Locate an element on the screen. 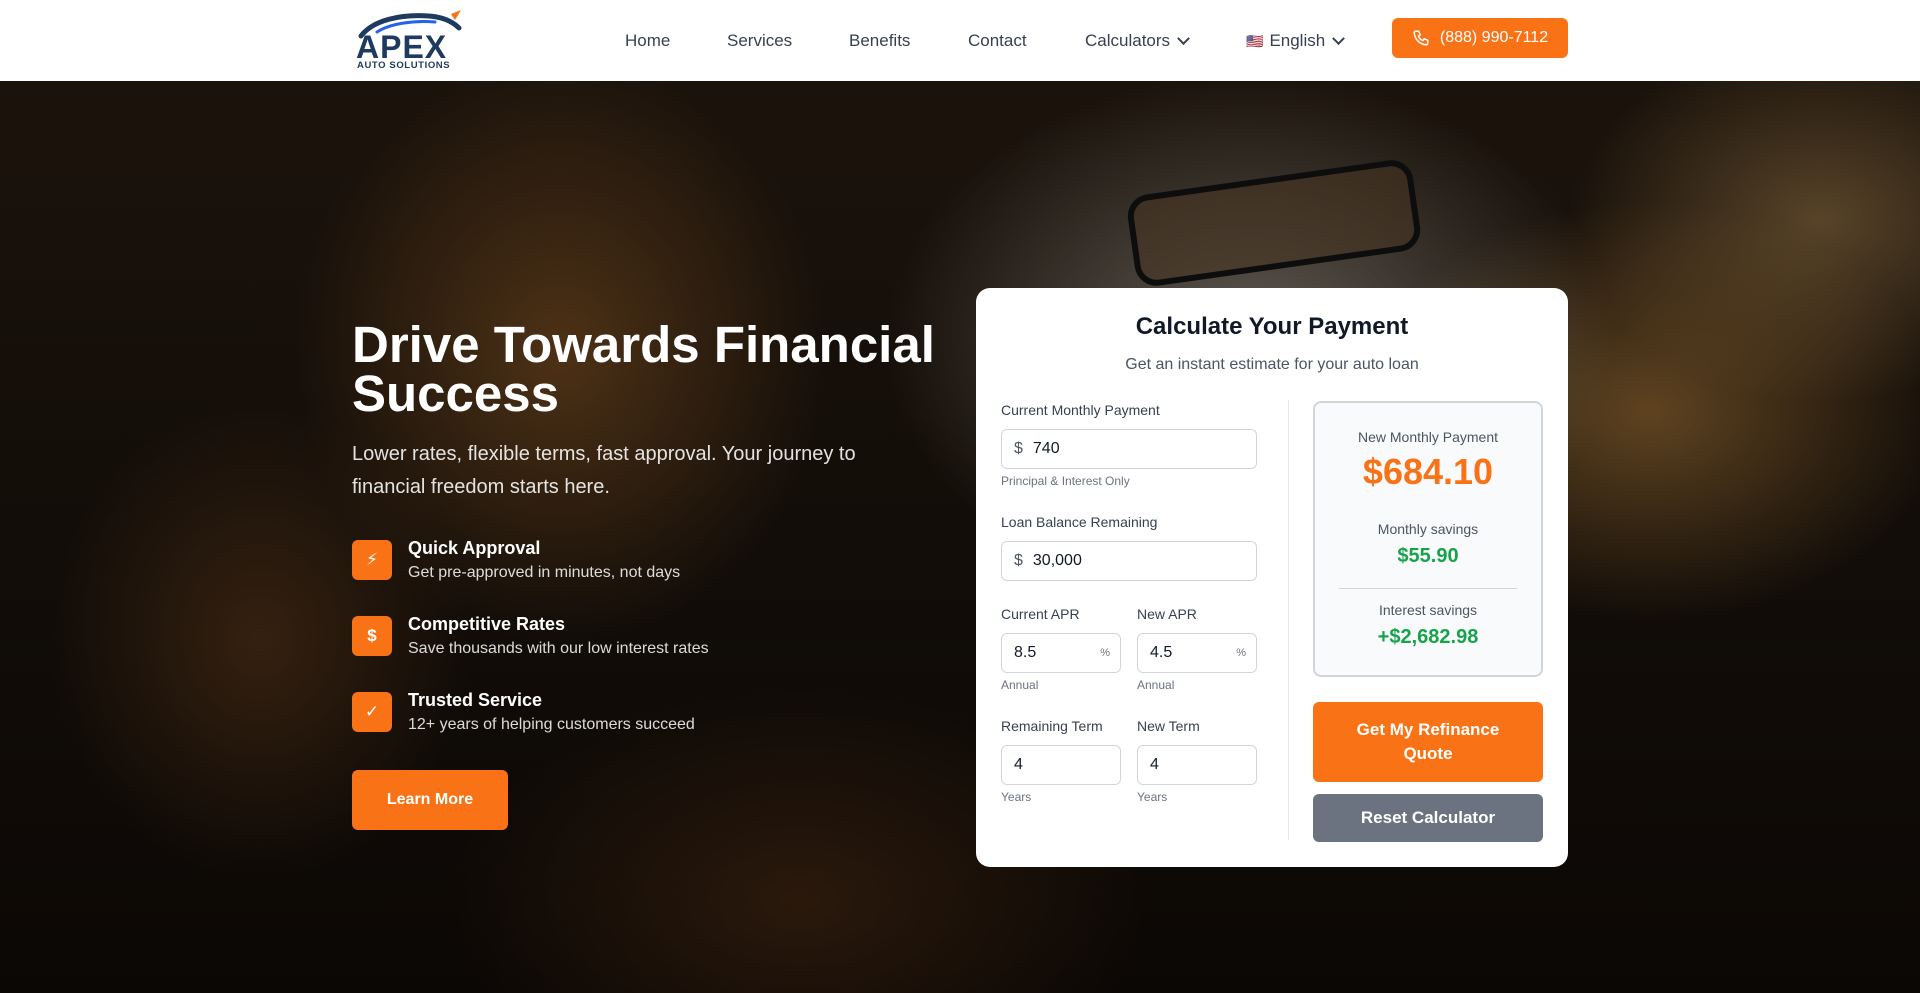  new-apr-label: New APR is located at coordinates (1167, 614).